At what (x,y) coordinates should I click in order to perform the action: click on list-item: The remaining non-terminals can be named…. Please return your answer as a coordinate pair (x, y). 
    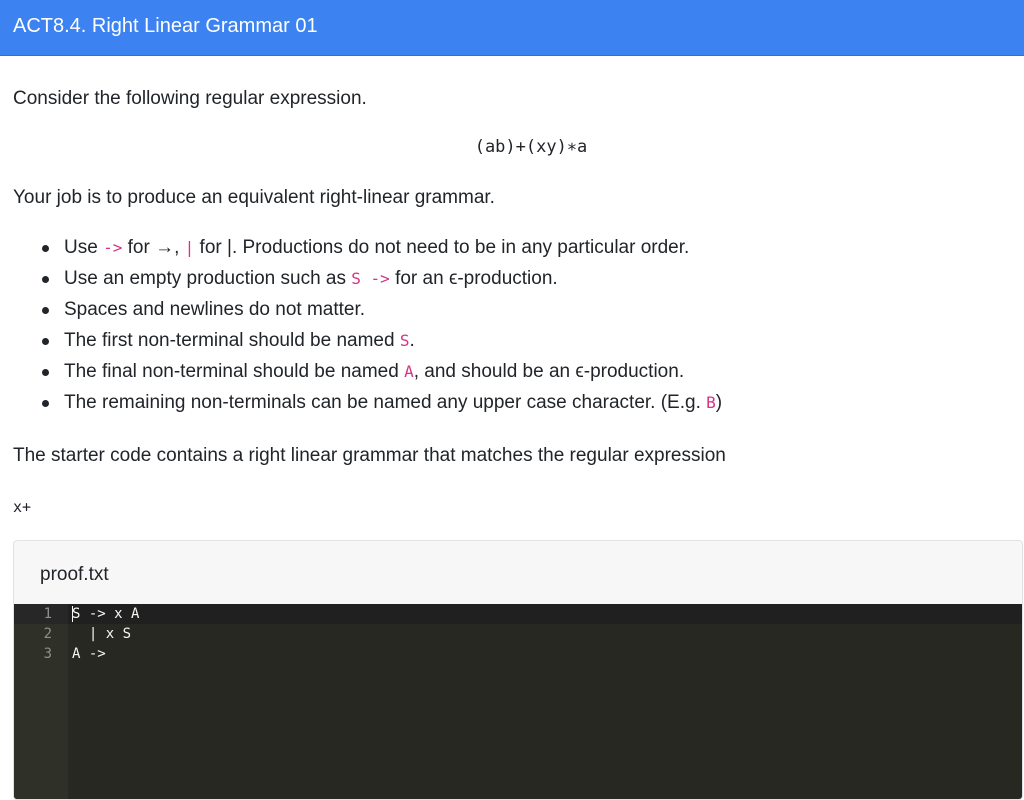
    Looking at the image, I should click on (367, 406).